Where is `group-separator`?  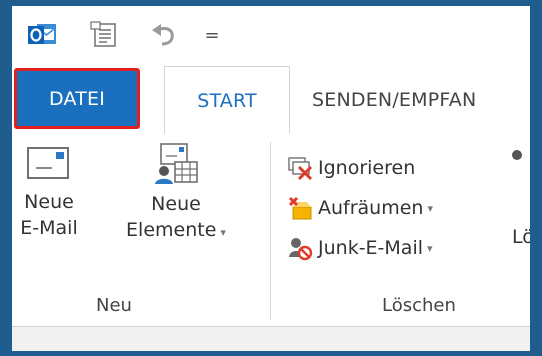
group-separator is located at coordinates (270, 231).